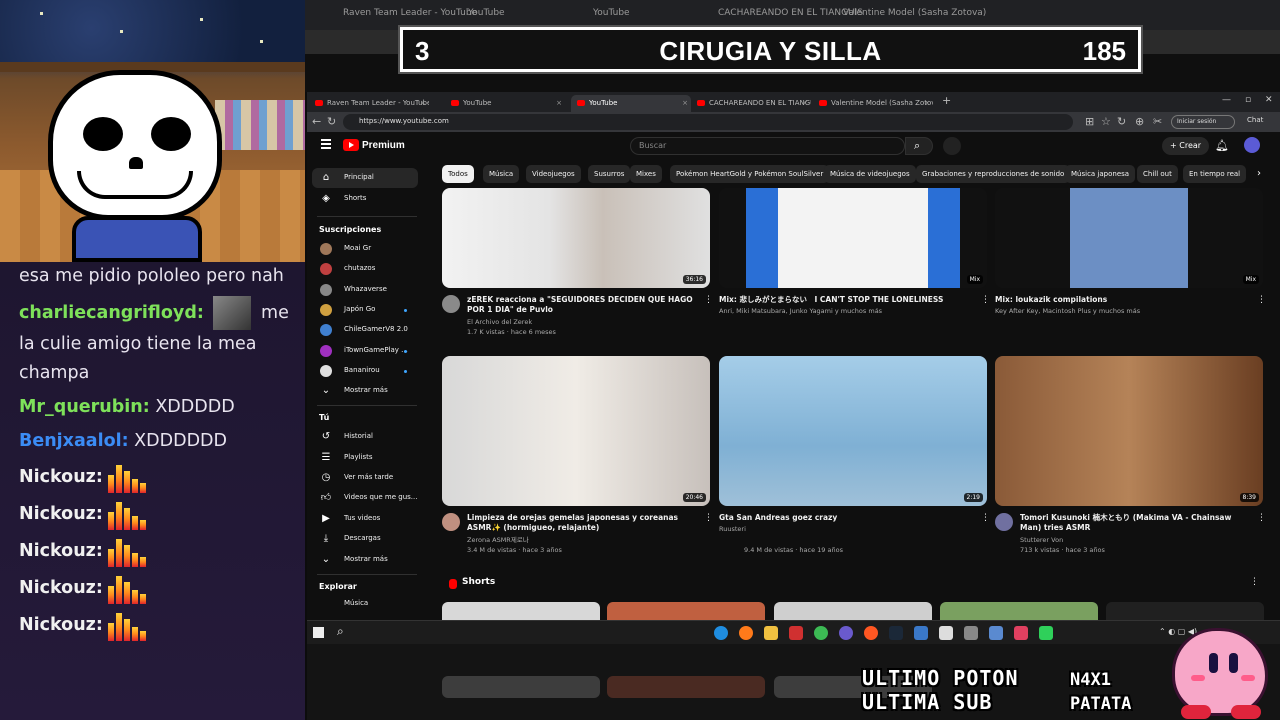 The width and height of the screenshot is (1280, 720). Describe the element at coordinates (1215, 174) in the screenshot. I see `filter-chip: En tiempo real` at that location.